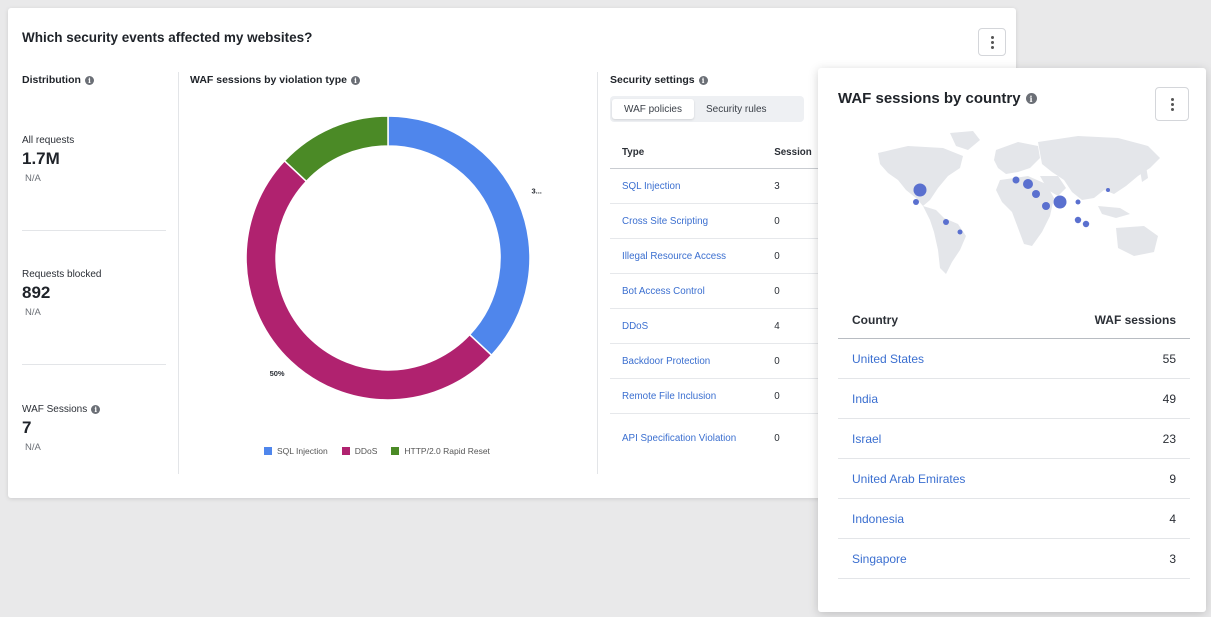  What do you see at coordinates (686, 291) in the screenshot?
I see `violation-type-link: Bot Access Control` at bounding box center [686, 291].